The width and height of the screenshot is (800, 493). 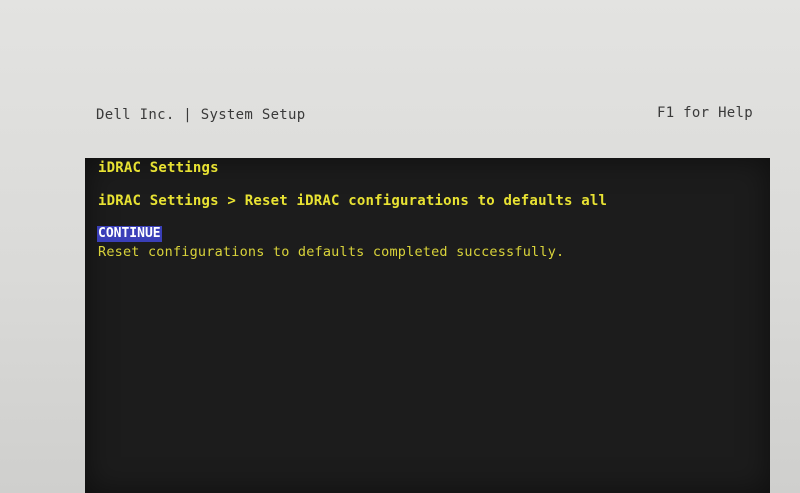 What do you see at coordinates (129, 234) in the screenshot?
I see `continue-button: CONTINUE` at bounding box center [129, 234].